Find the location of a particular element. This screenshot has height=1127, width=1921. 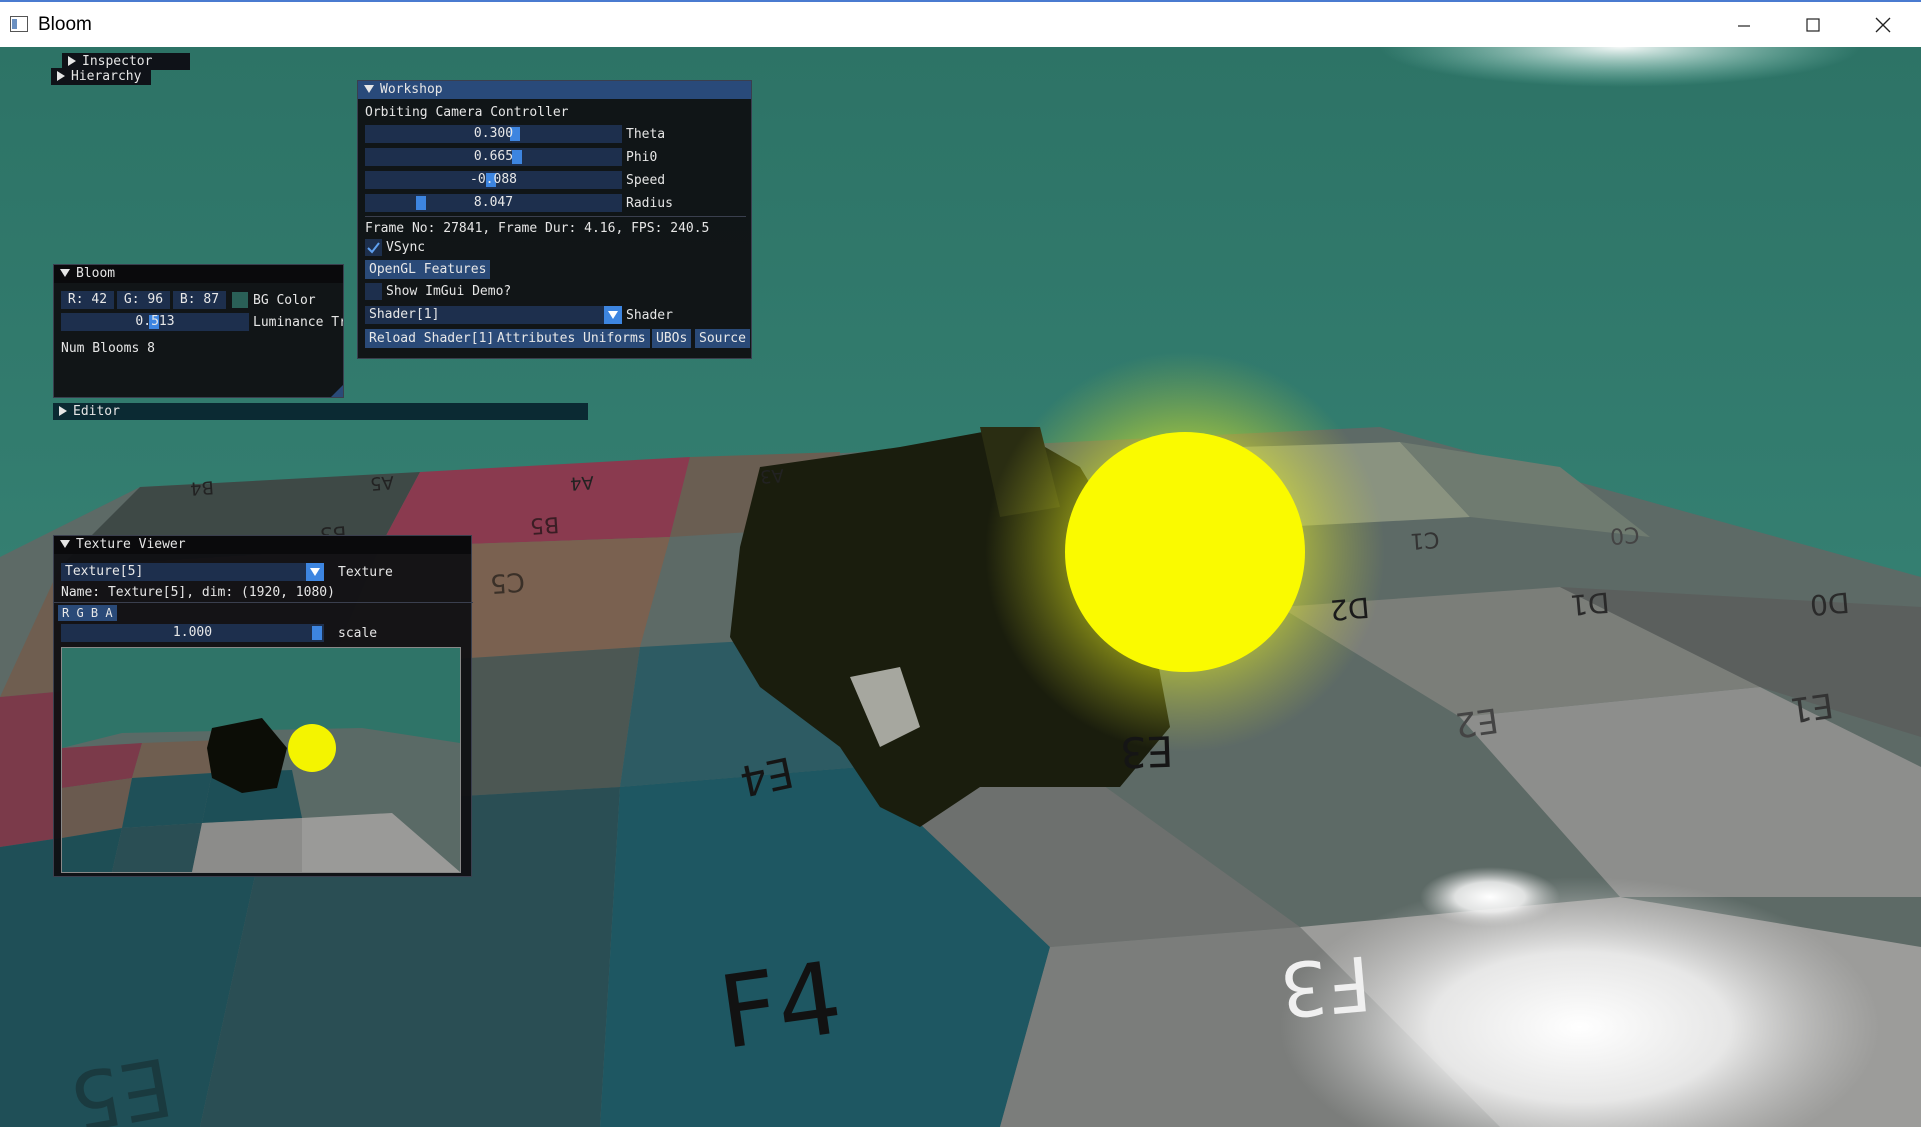

maximize-button is located at coordinates (1813, 24).